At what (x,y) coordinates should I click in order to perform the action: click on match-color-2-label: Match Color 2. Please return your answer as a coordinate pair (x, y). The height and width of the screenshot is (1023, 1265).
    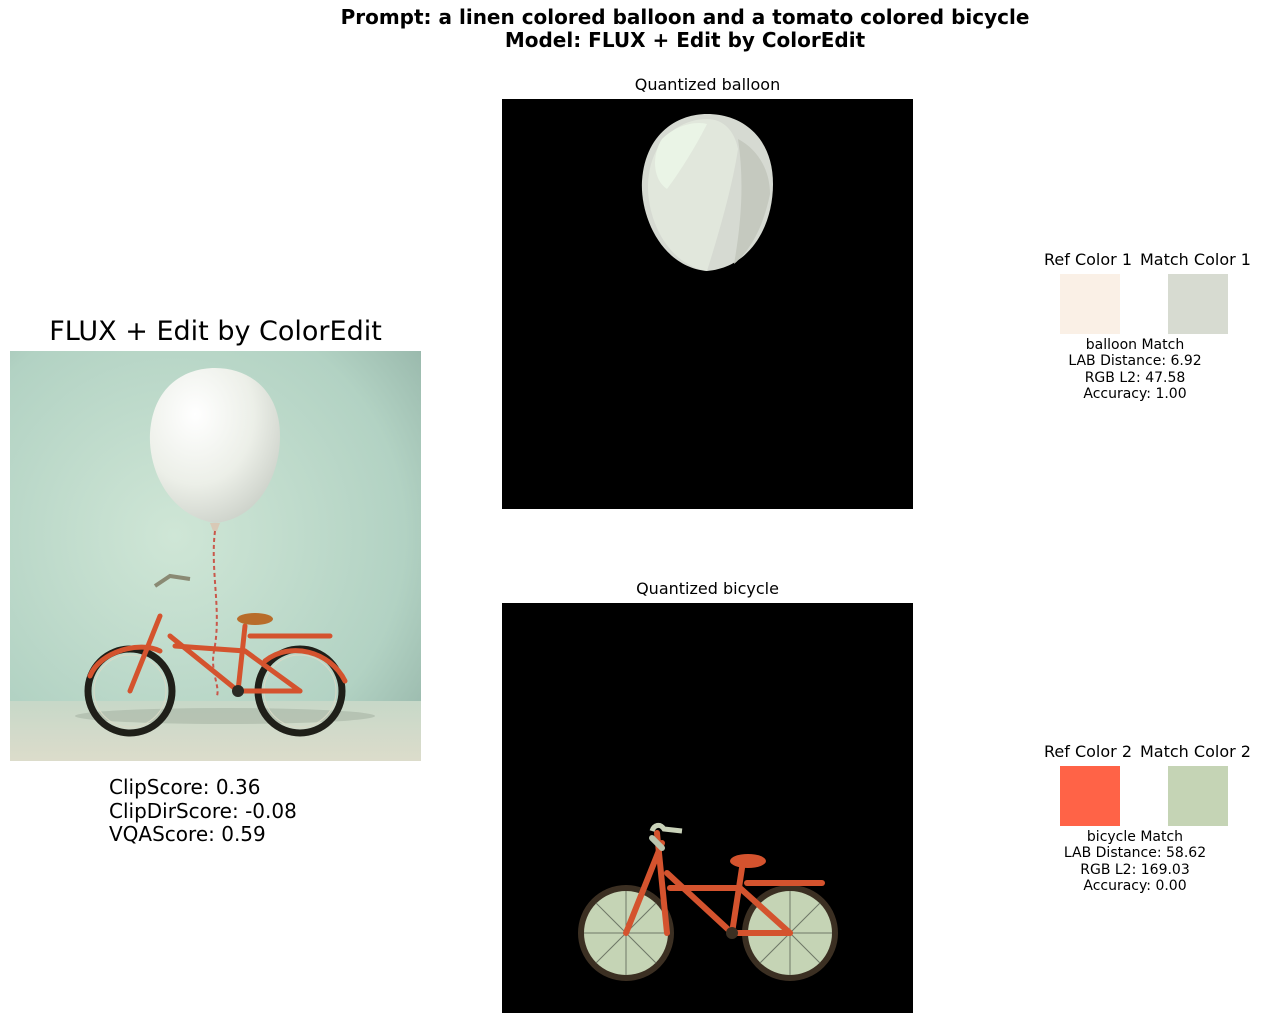
    Looking at the image, I should click on (1195, 751).